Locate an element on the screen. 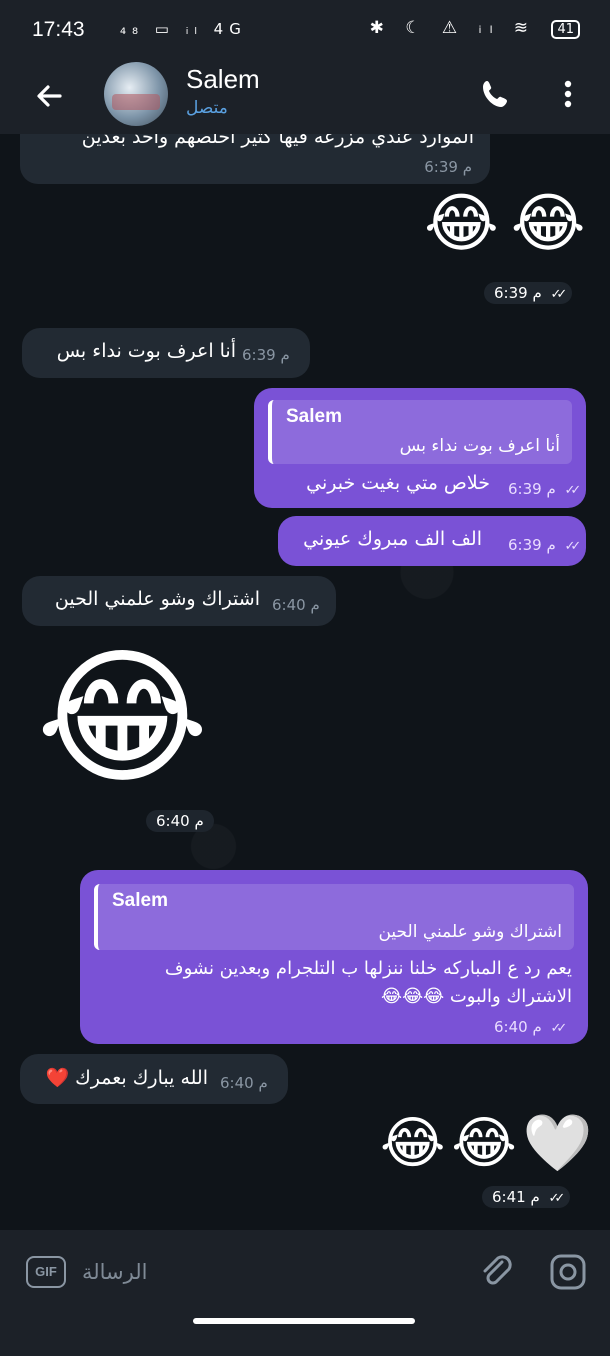 The height and width of the screenshot is (1356, 610). reply-quote: Salem اشتراك وشو علمني الحين is located at coordinates (334, 917).